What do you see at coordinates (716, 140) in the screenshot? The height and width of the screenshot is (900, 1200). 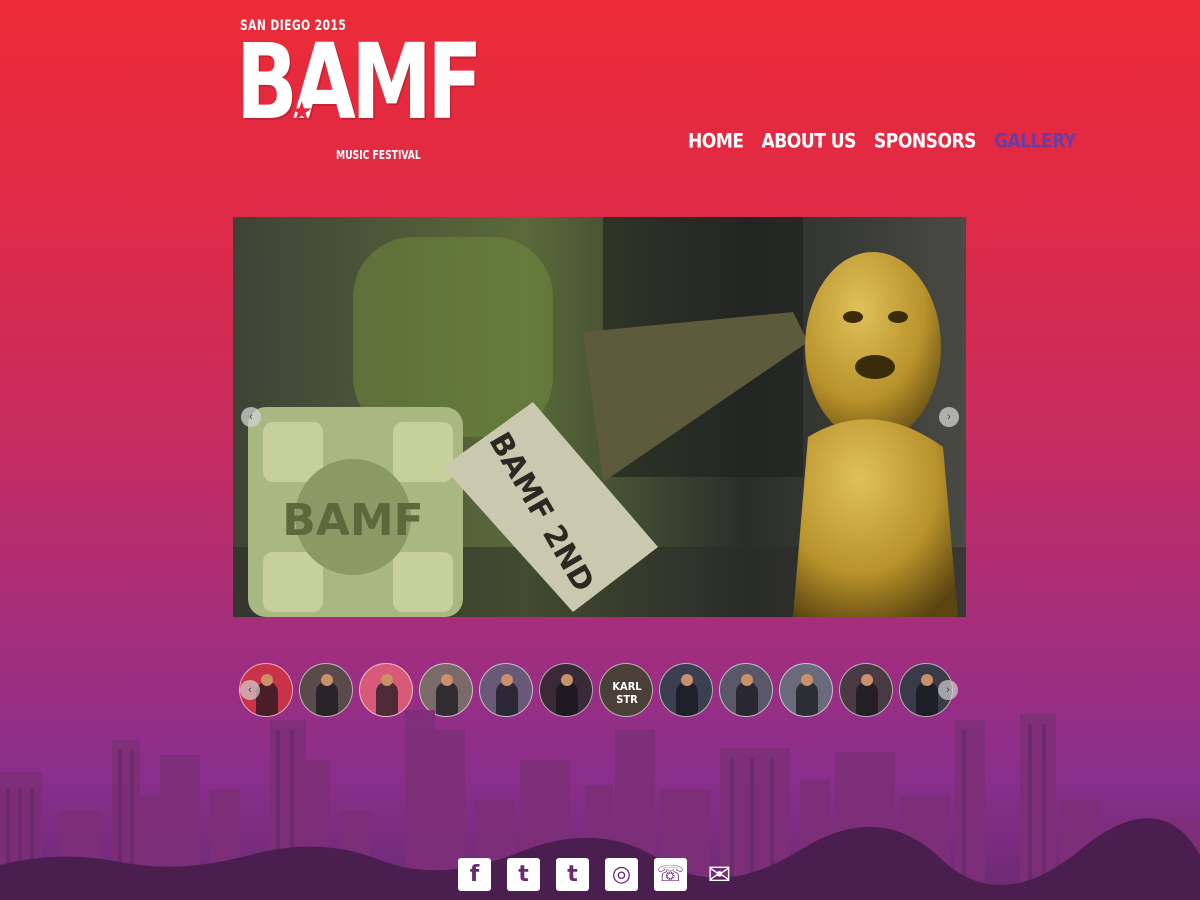 I see `nav-home: HOME` at bounding box center [716, 140].